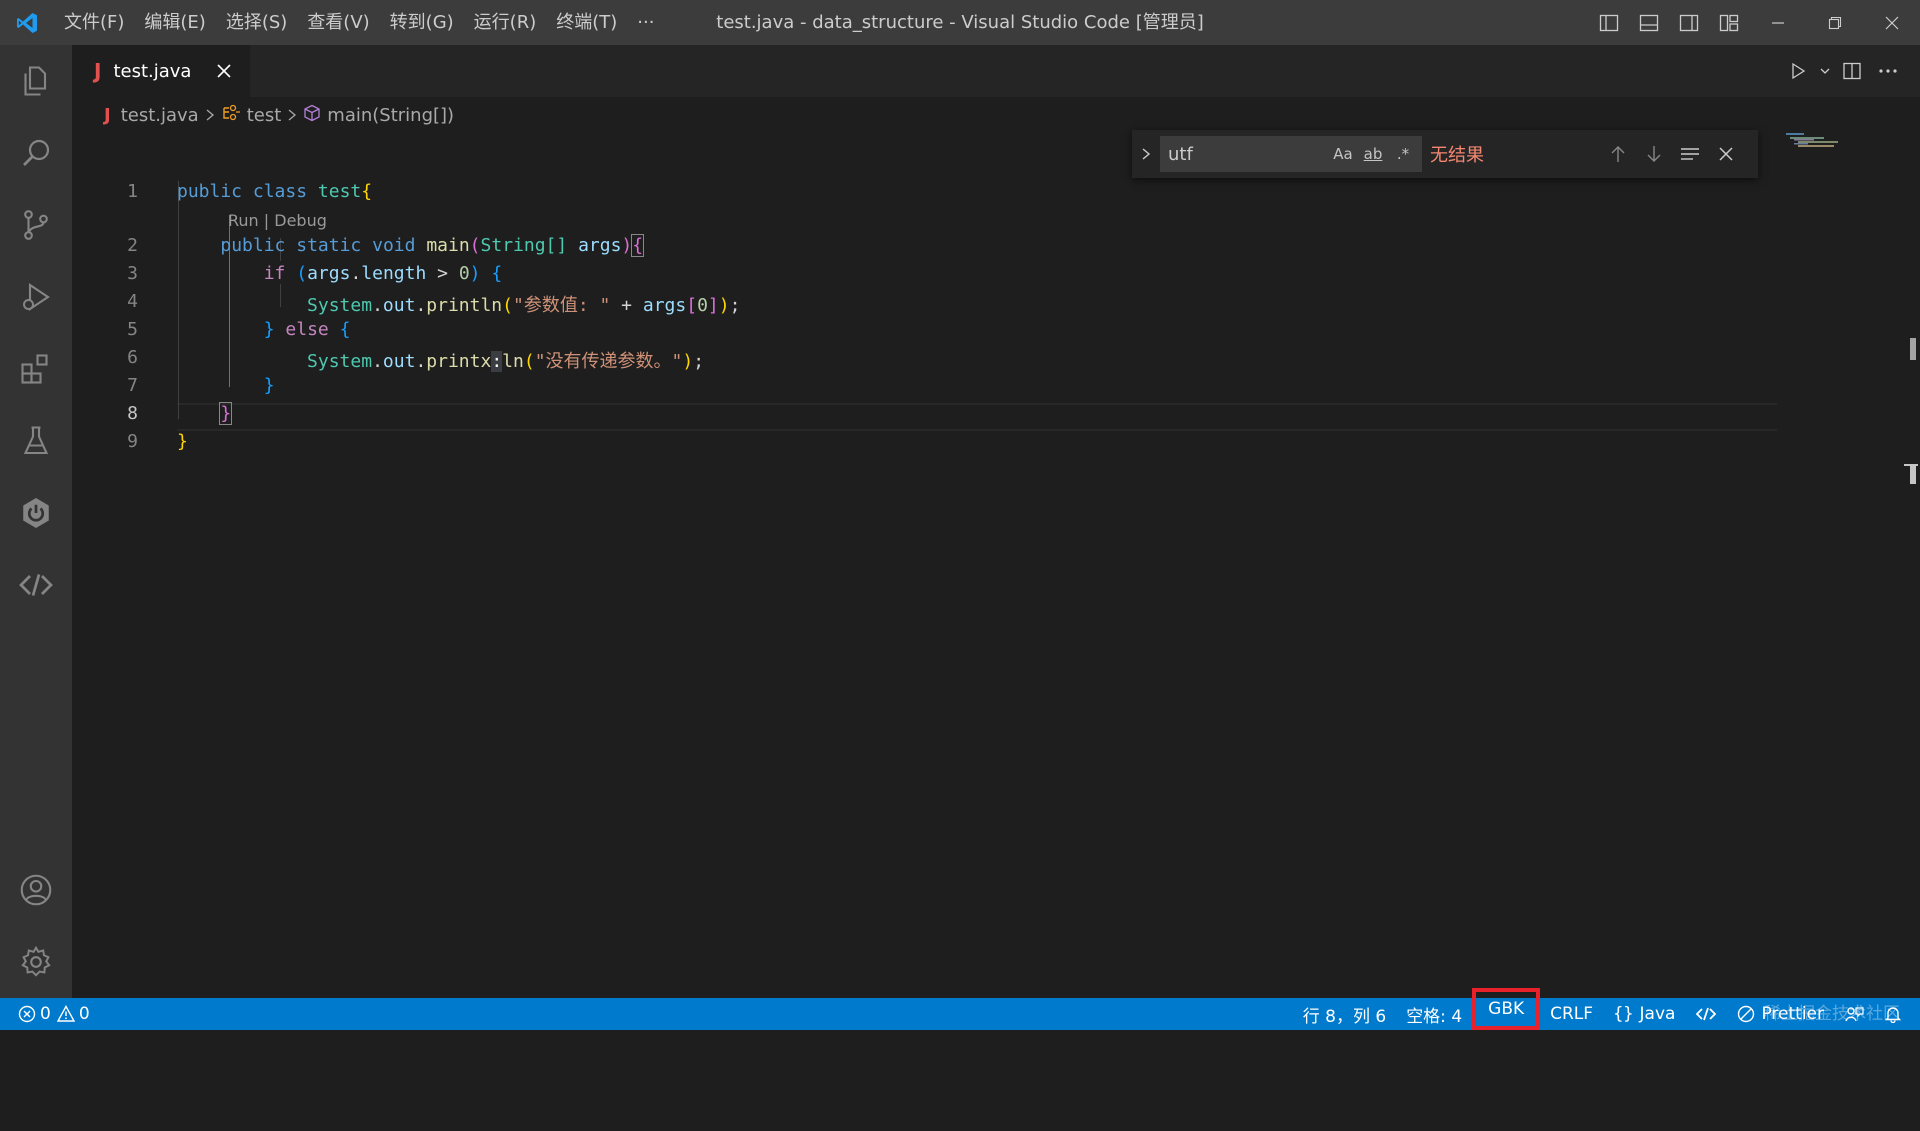 This screenshot has height=1131, width=1920. Describe the element at coordinates (161, 71) in the screenshot. I see `tab-test-java: J test.java` at that location.